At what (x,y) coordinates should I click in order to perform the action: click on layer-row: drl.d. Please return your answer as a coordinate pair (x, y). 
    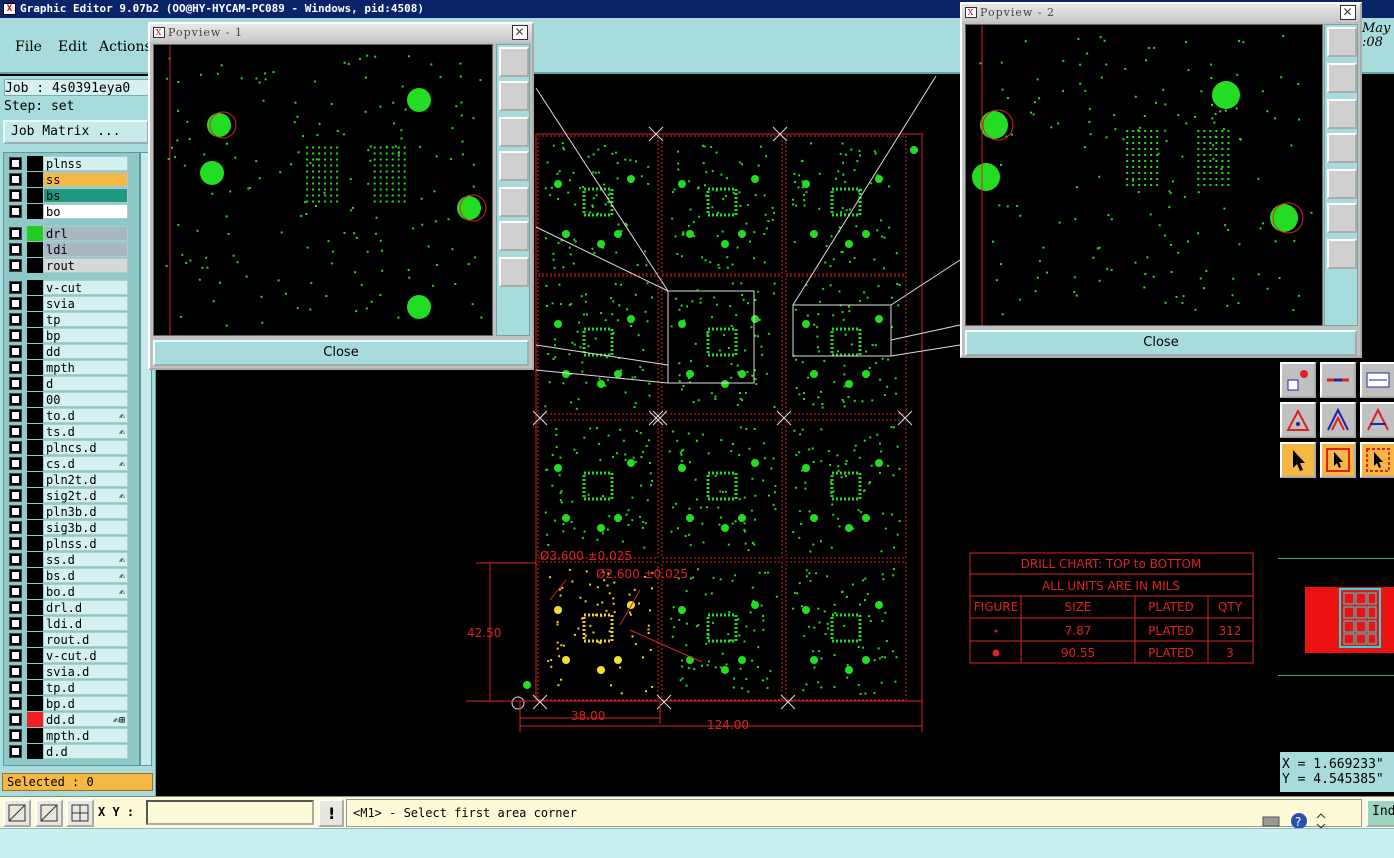
    Looking at the image, I should click on (67, 607).